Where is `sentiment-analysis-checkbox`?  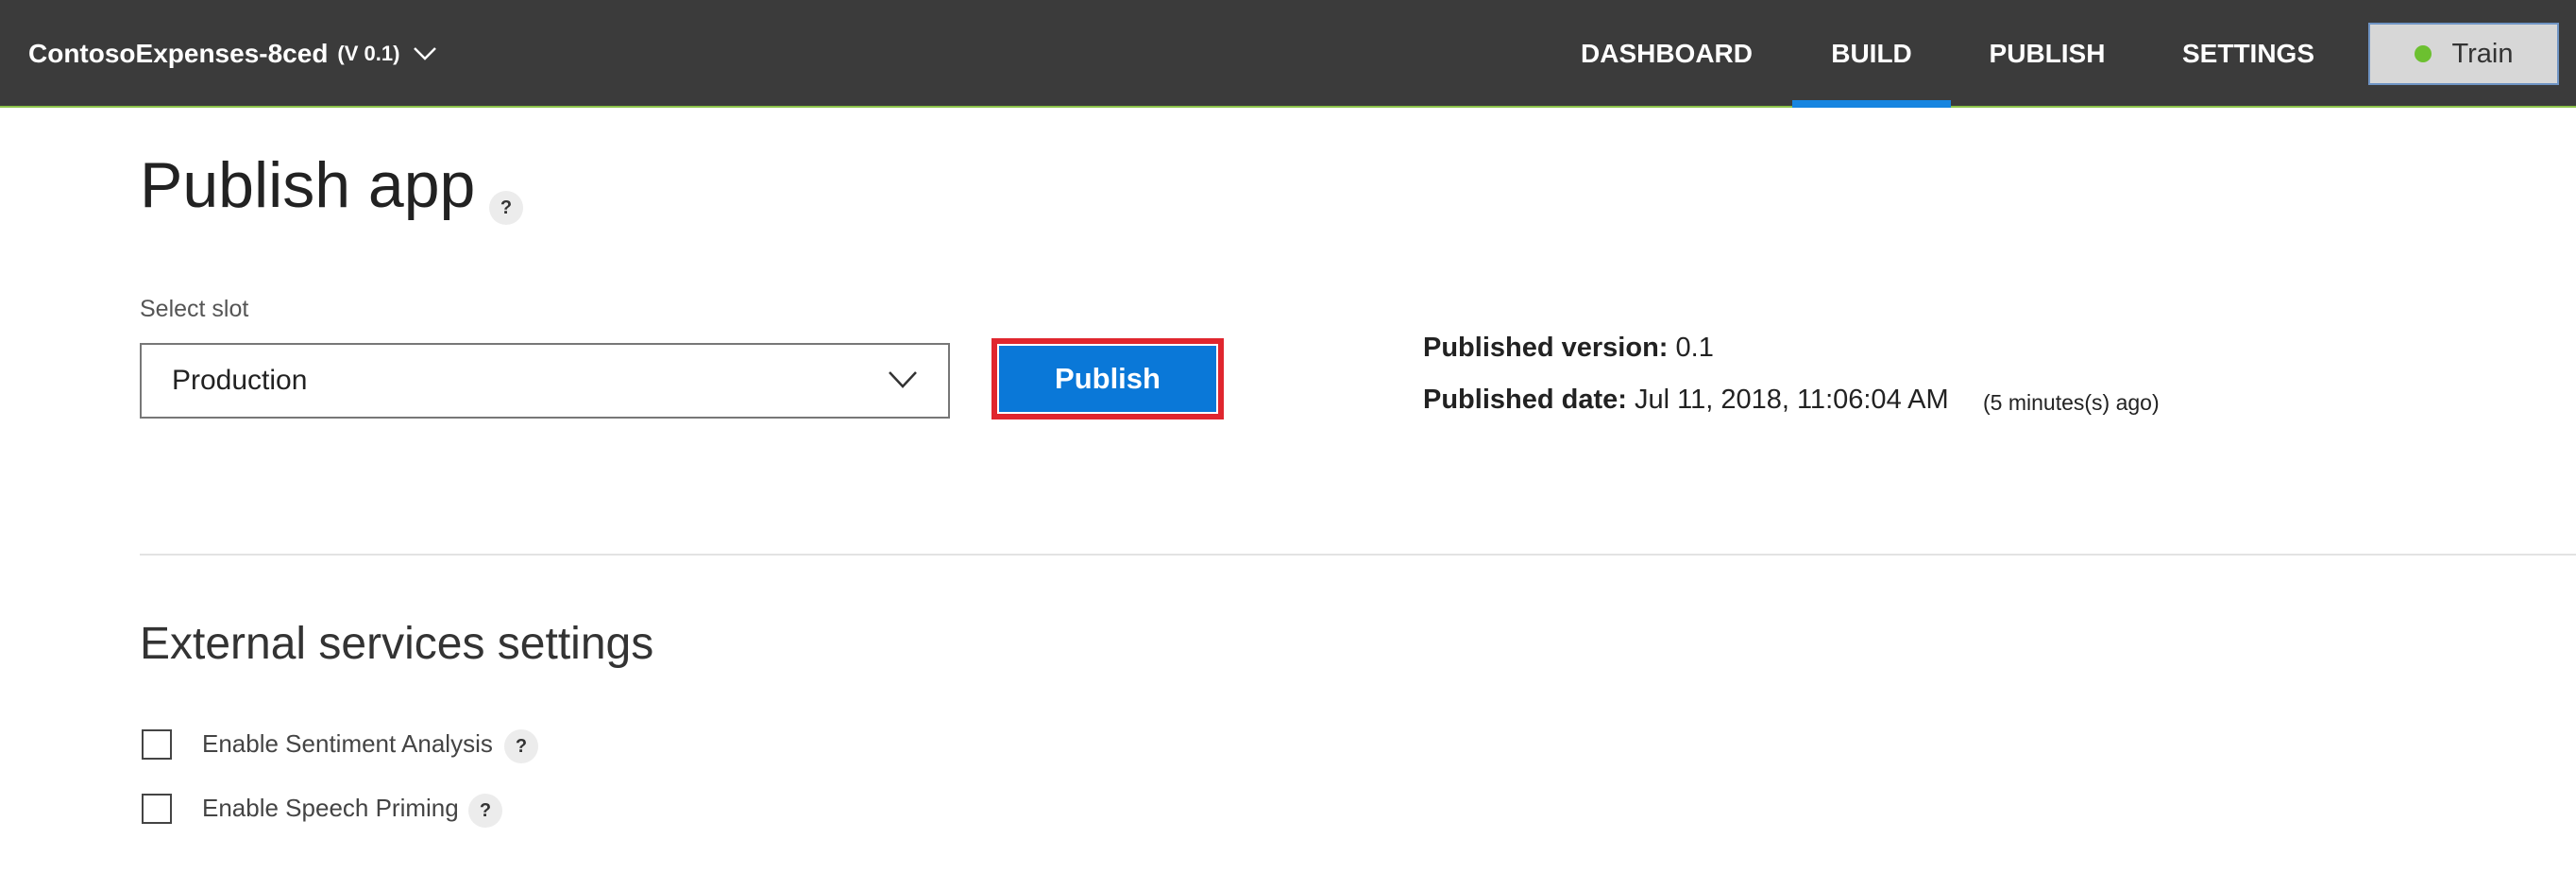
sentiment-analysis-checkbox is located at coordinates (157, 744).